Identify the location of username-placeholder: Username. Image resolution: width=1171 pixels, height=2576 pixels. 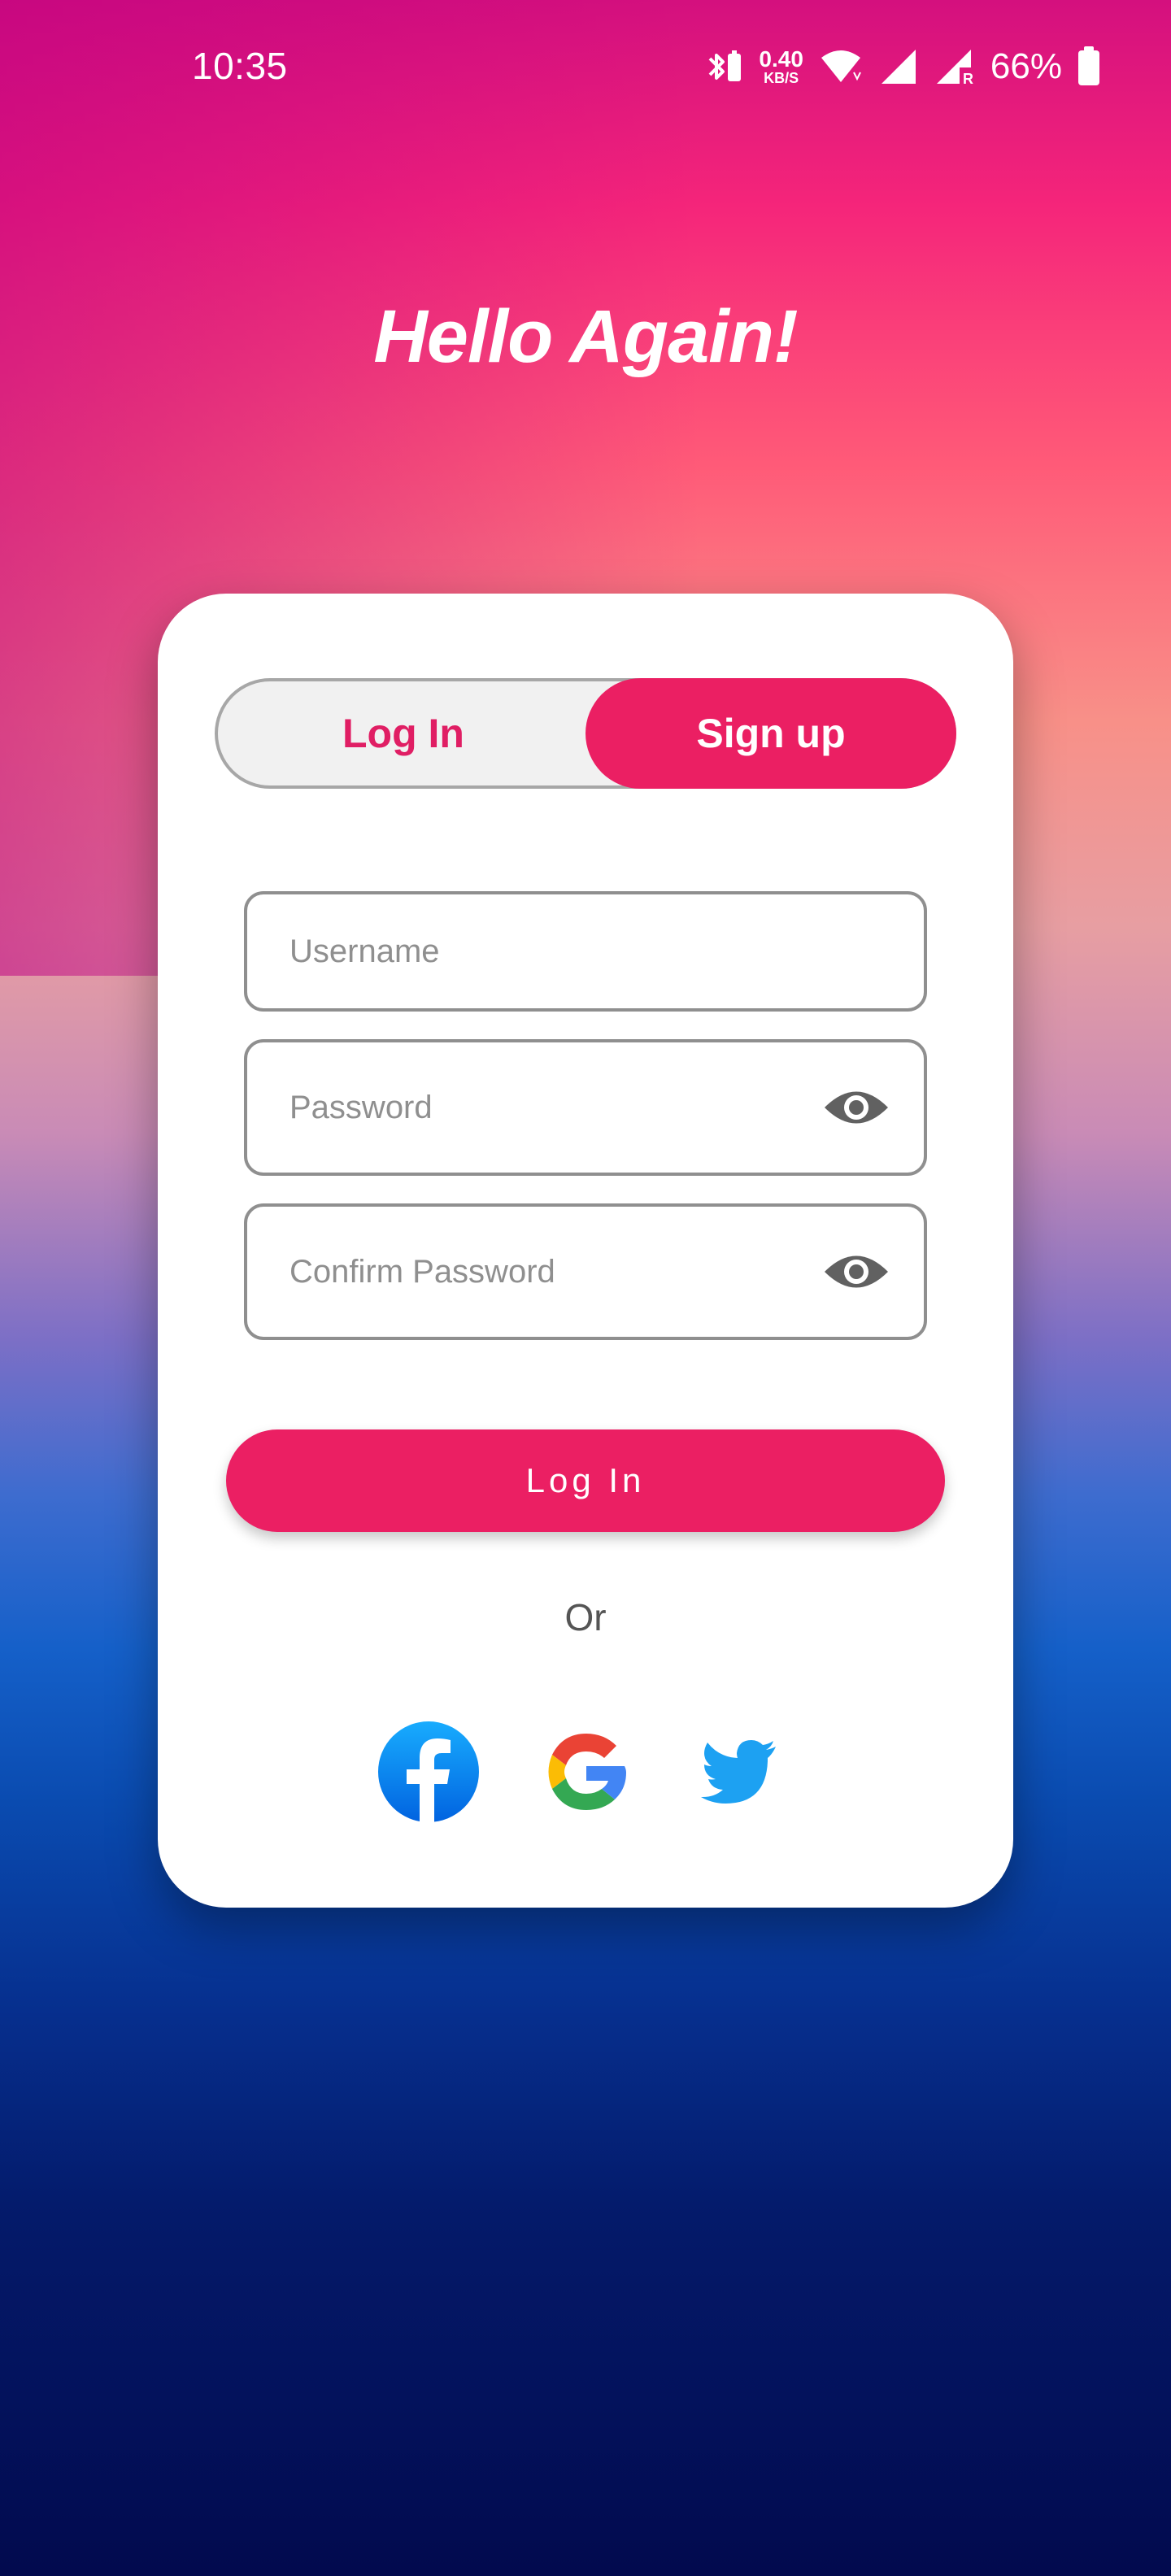
(364, 951).